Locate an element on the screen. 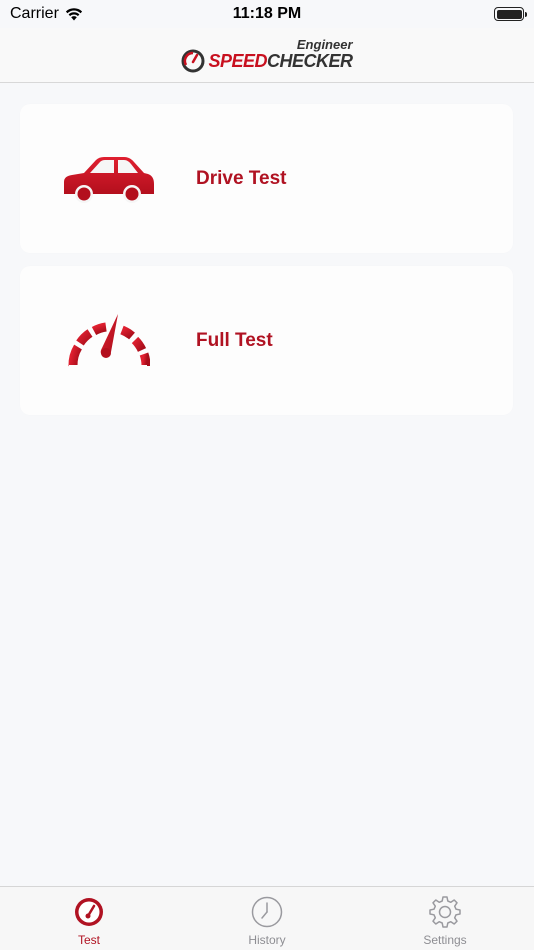  tab-test-label: Test is located at coordinates (88, 940).